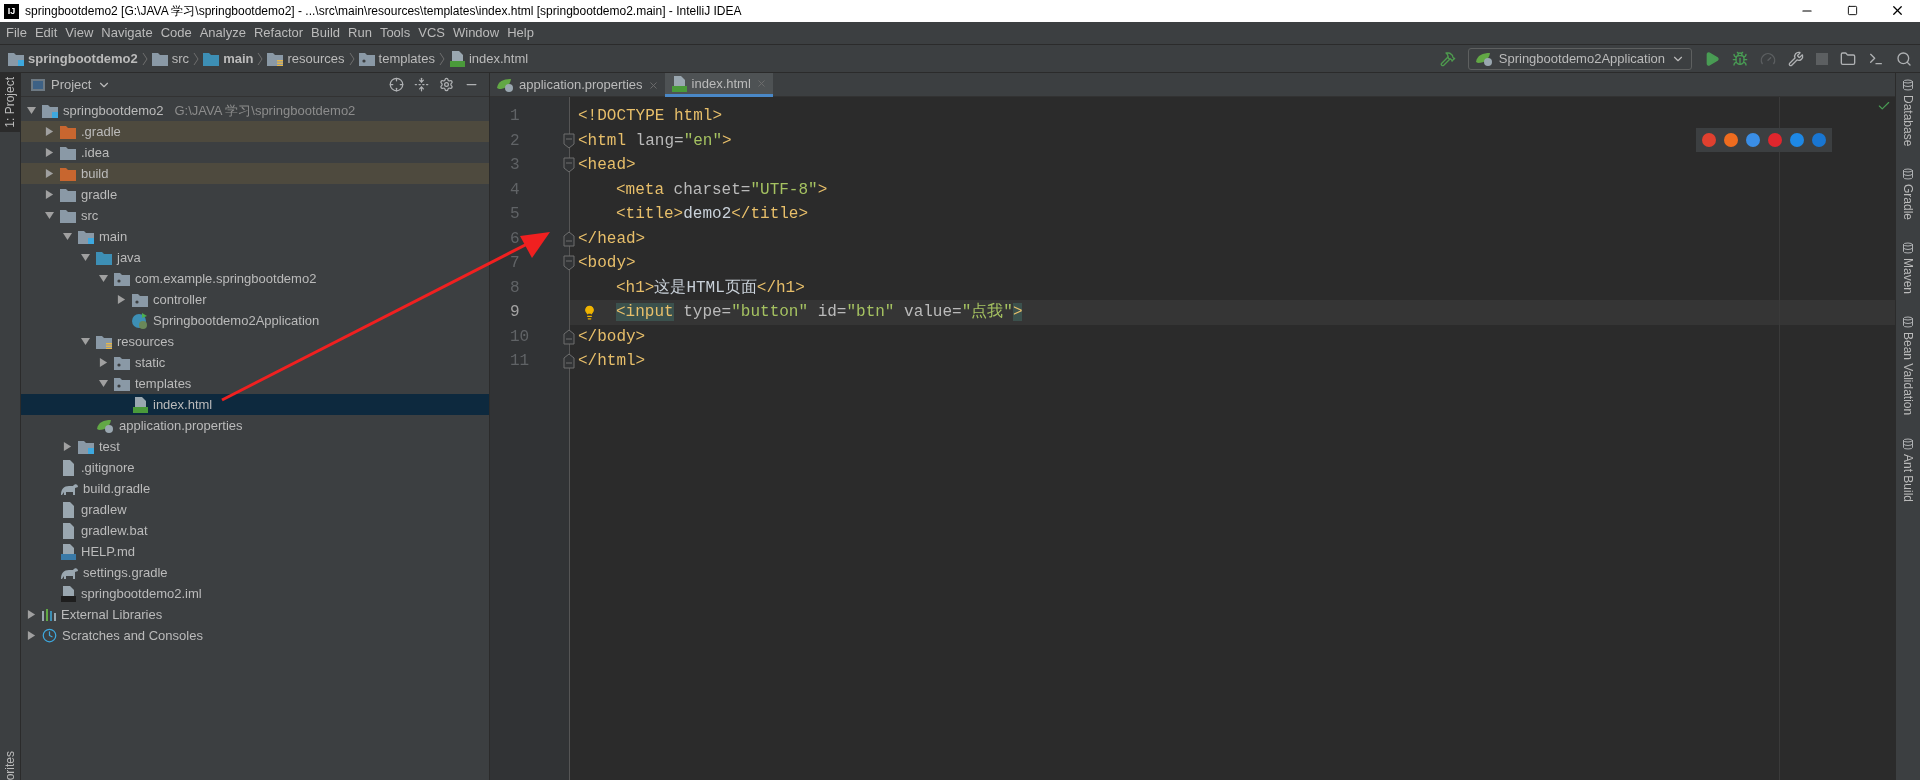 Image resolution: width=1920 pixels, height=780 pixels. Describe the element at coordinates (10, 765) in the screenshot. I see `favorites-tool-tab: orites` at that location.